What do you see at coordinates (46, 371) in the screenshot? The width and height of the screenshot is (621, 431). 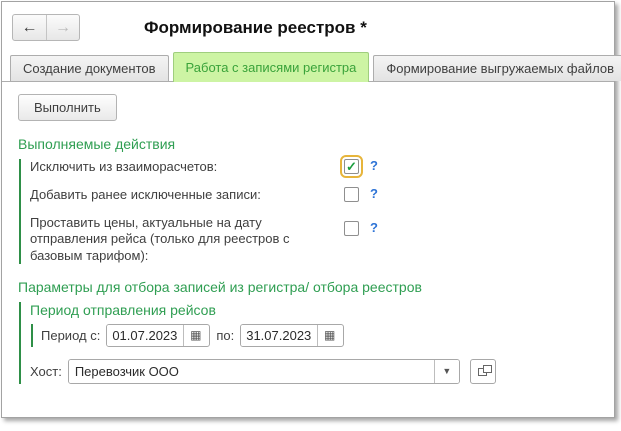 I see `host-label: Хост:` at bounding box center [46, 371].